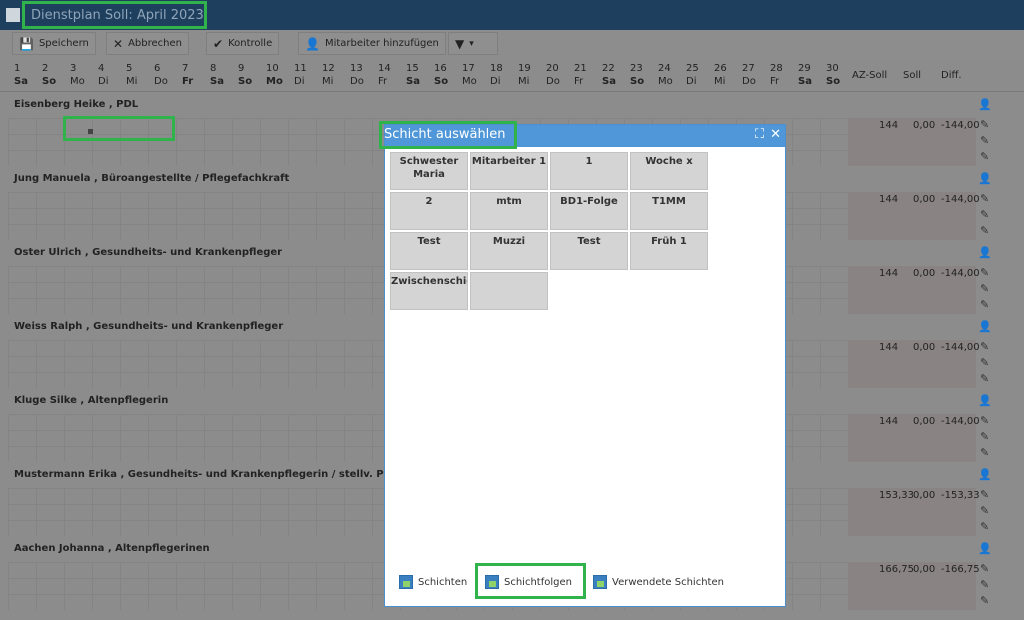 This screenshot has width=1024, height=620. I want to click on filter-button: ▼ ▾, so click(473, 43).